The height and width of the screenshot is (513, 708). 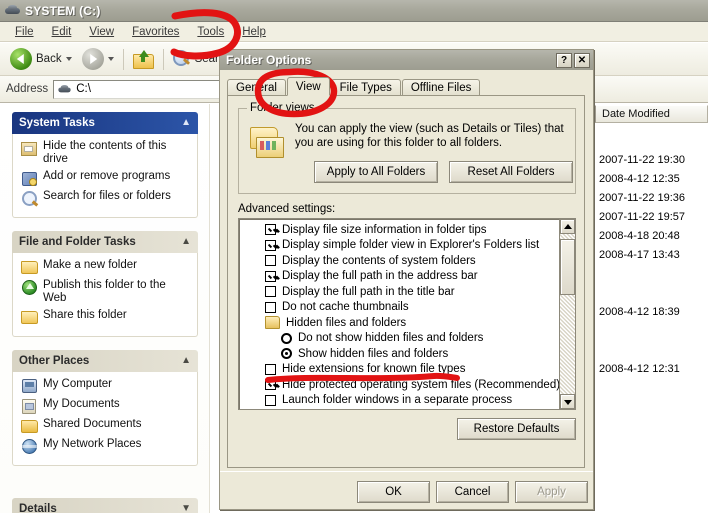 I want to click on scrollbar-track, so click(x=567, y=314).